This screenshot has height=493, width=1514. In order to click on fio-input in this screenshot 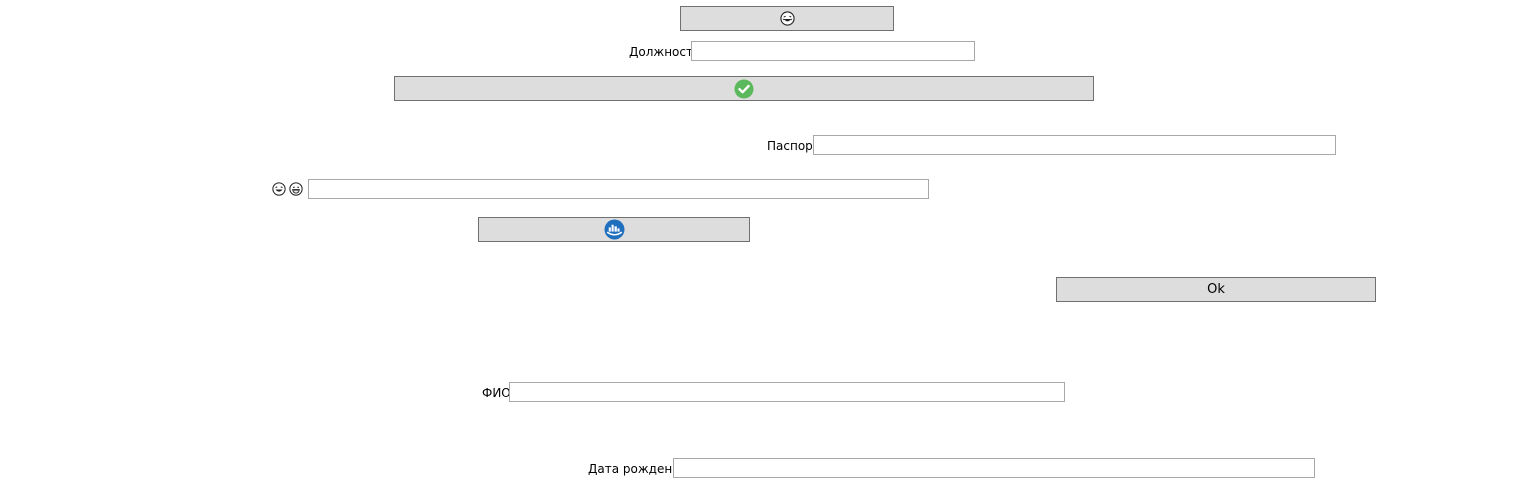, I will do `click(787, 392)`.